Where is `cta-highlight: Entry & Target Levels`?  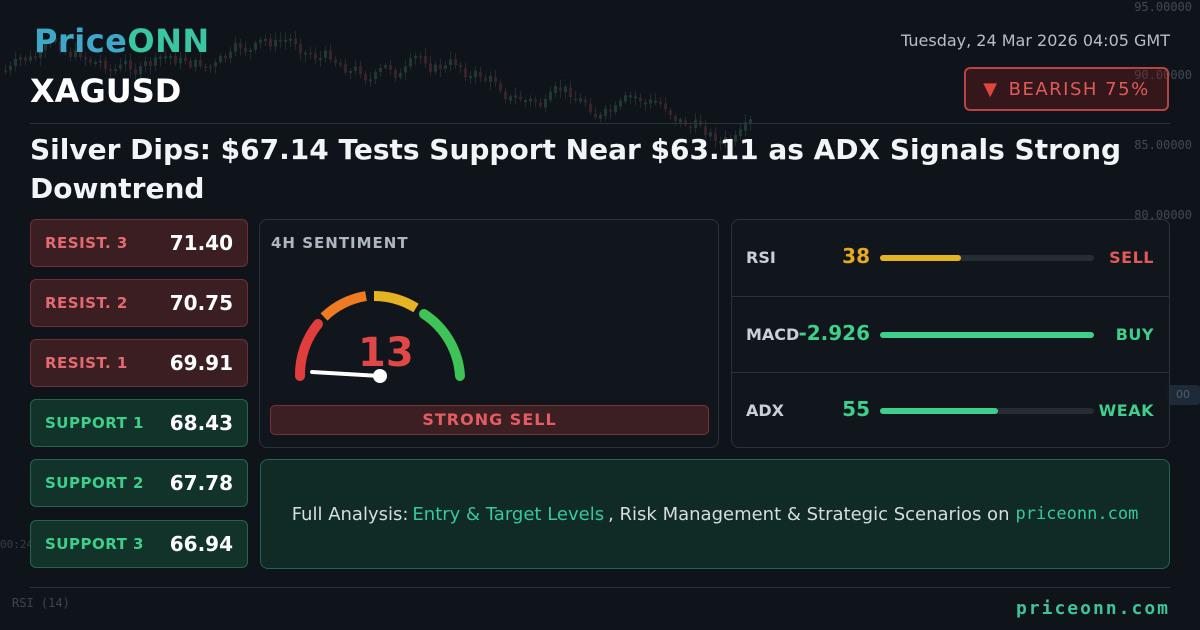 cta-highlight: Entry & Target Levels is located at coordinates (508, 514).